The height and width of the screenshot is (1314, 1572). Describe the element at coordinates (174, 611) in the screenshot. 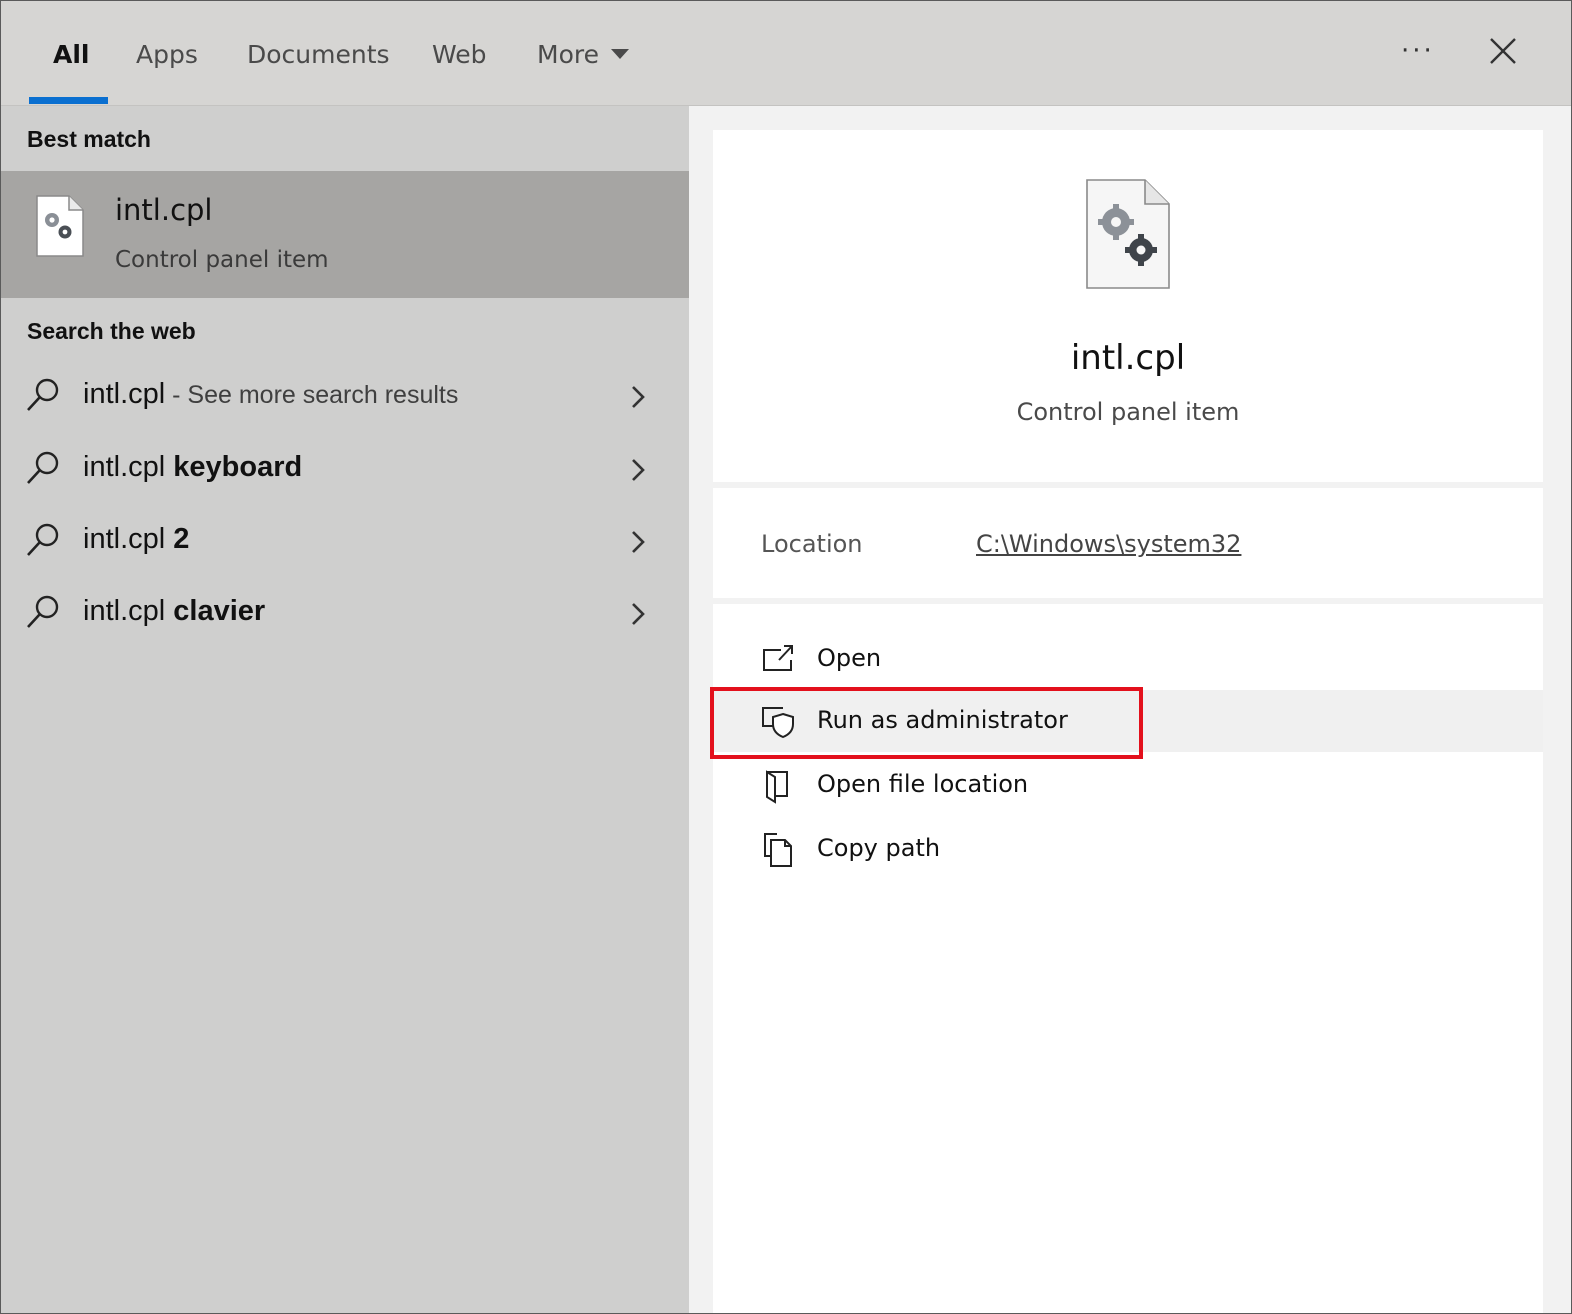

I see `web-result-label: intl.cpl clavier` at that location.